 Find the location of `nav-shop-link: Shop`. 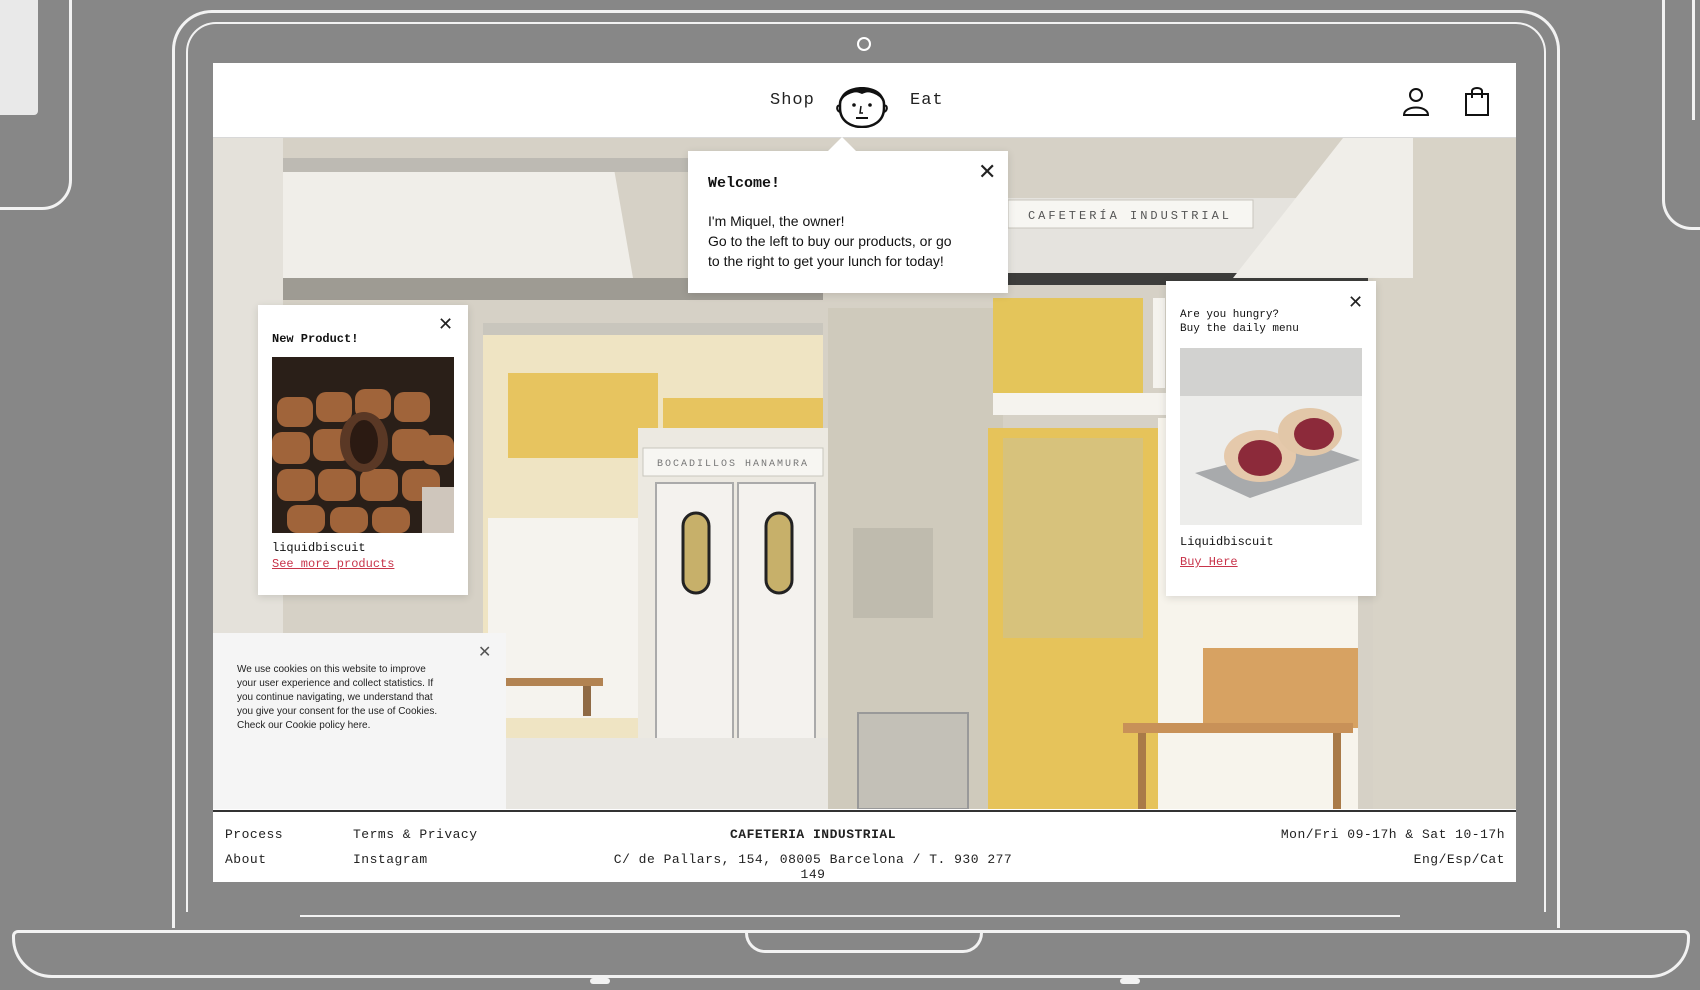

nav-shop-link: Shop is located at coordinates (792, 100).